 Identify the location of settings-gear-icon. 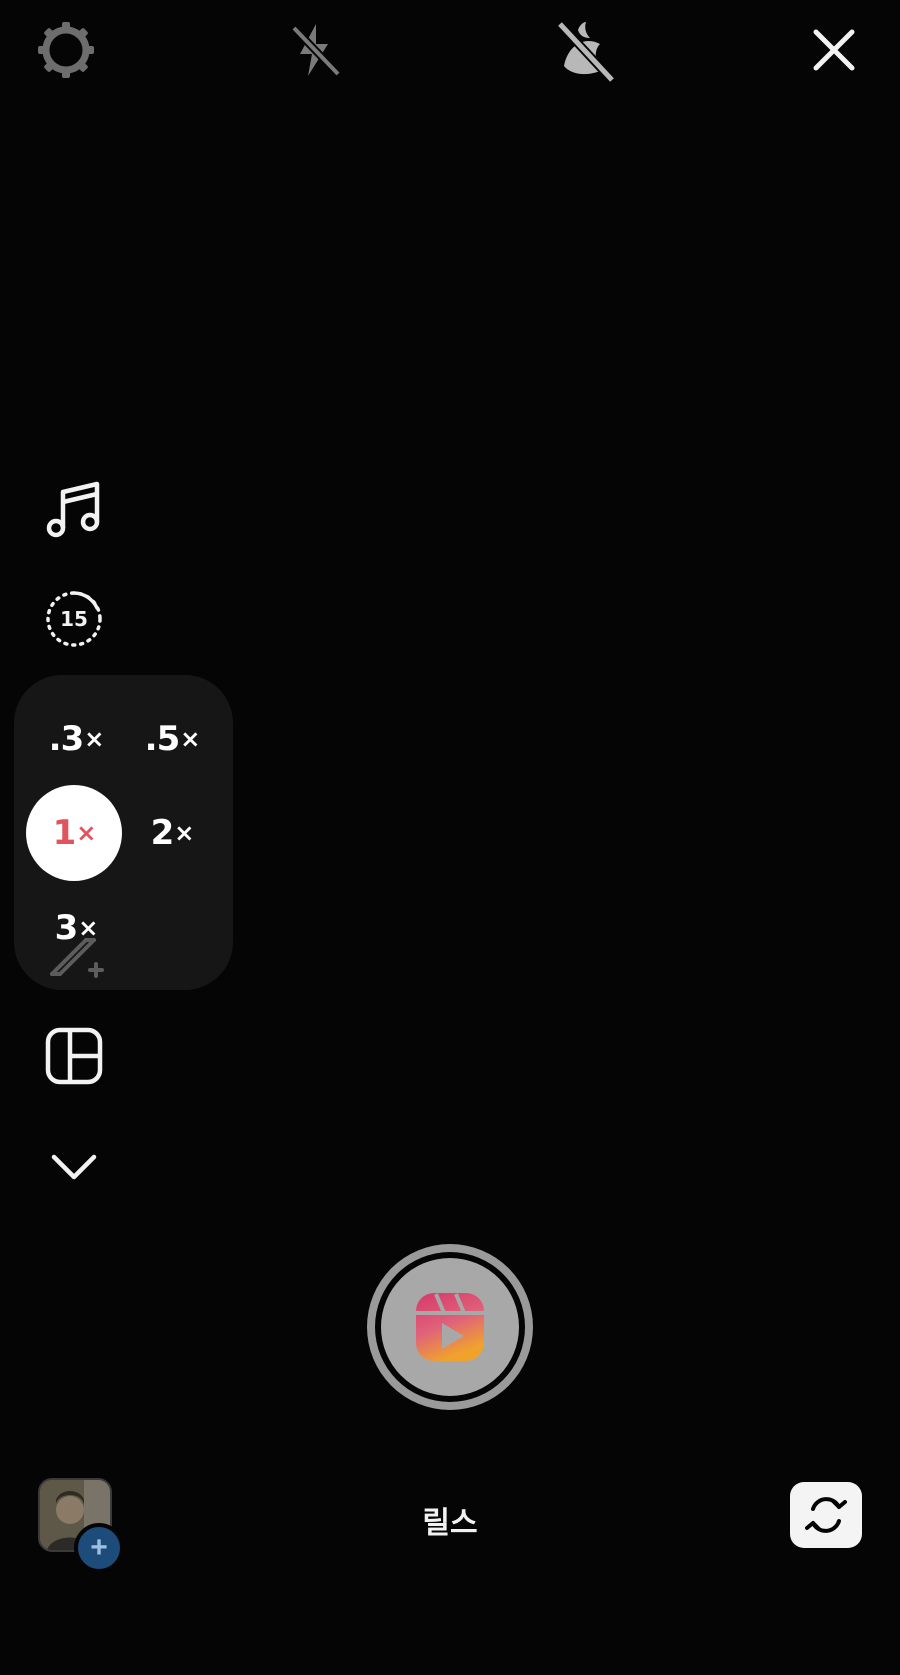
(66, 50).